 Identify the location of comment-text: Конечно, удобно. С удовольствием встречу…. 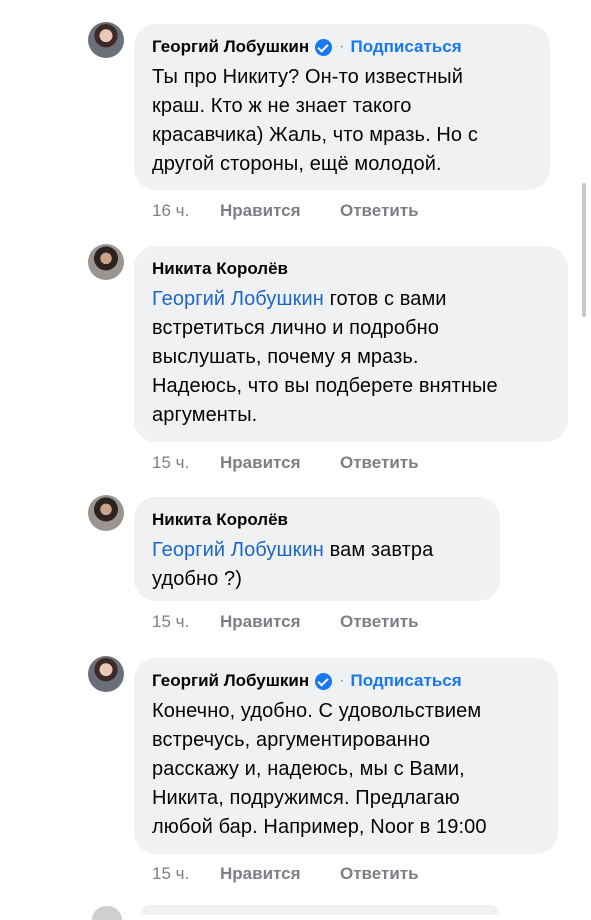
(346, 769).